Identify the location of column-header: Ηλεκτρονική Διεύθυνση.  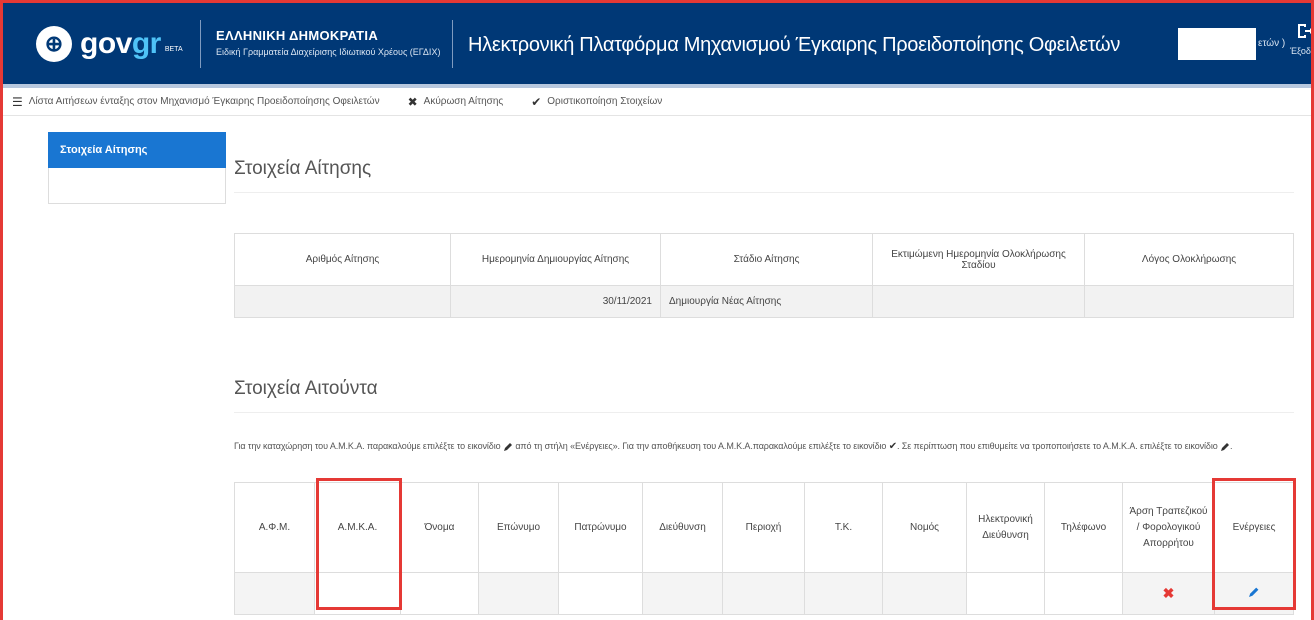
(1005, 527).